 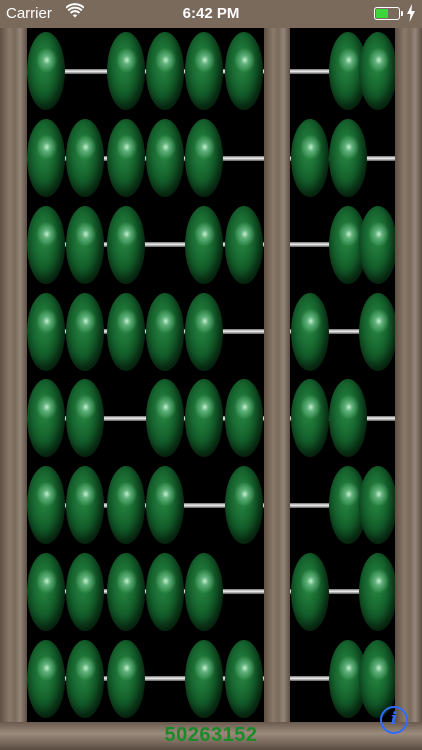 What do you see at coordinates (402, 13) in the screenshot?
I see `battery-nub` at bounding box center [402, 13].